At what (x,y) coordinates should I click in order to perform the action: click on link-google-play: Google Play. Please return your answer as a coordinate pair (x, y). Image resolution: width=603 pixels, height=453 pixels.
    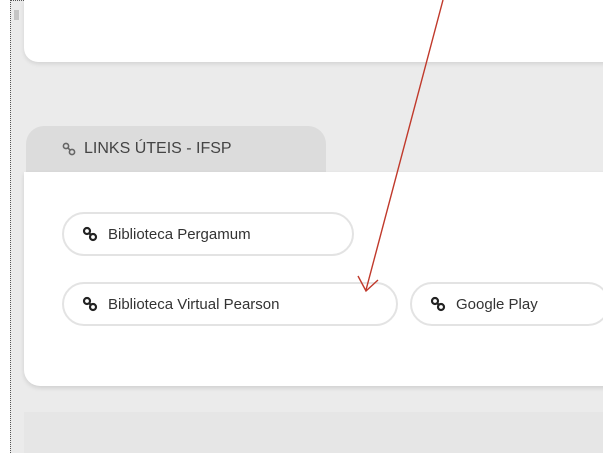
    Looking at the image, I should click on (506, 304).